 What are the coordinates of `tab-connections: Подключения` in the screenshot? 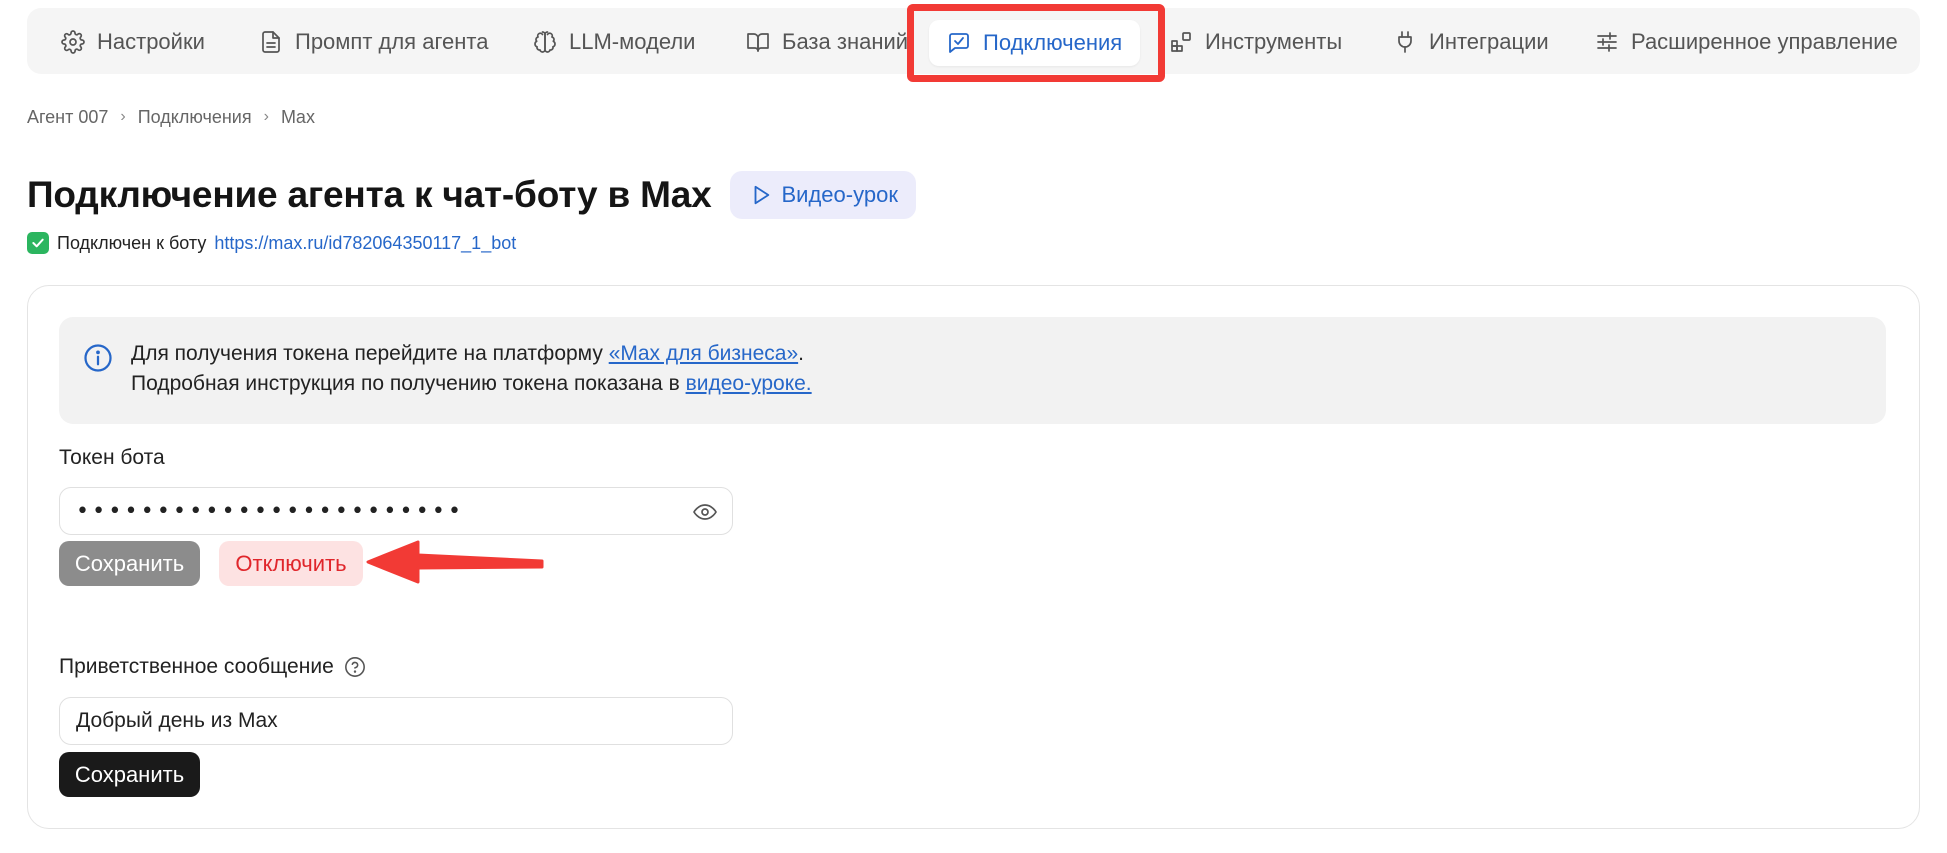 It's located at (1035, 43).